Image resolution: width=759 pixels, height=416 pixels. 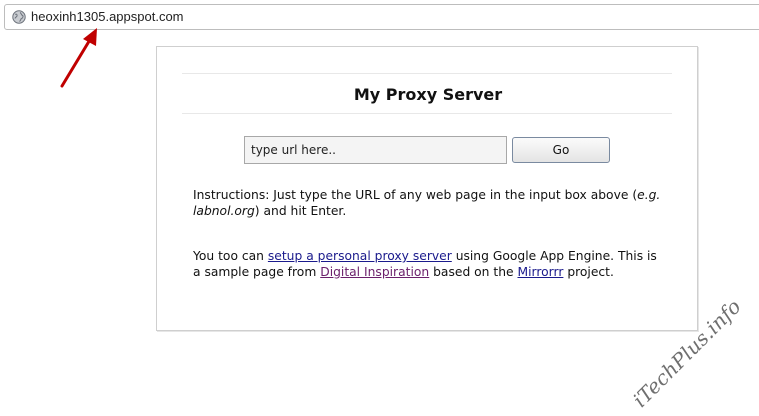 What do you see at coordinates (78, 58) in the screenshot?
I see `red-arrow-annotation` at bounding box center [78, 58].